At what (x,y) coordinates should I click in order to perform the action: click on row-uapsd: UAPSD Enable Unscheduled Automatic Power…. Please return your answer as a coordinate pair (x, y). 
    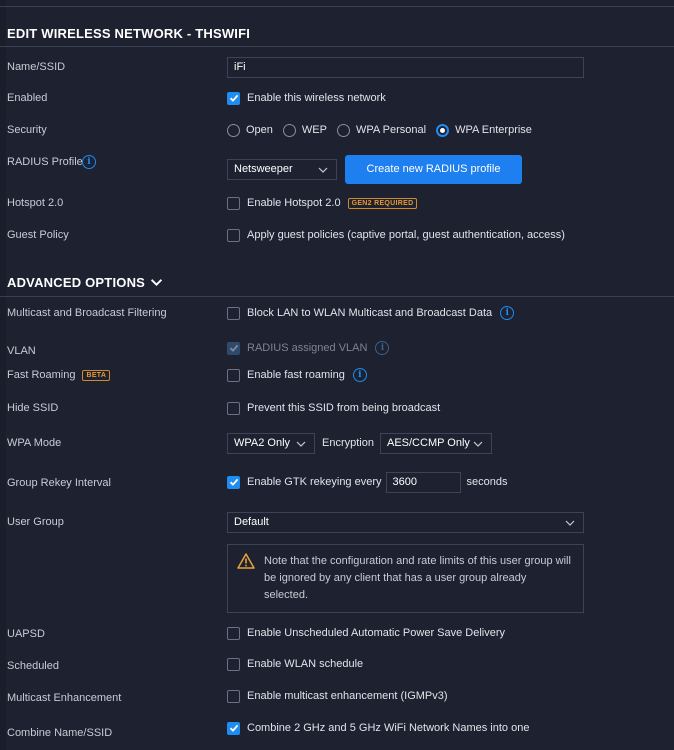
    Looking at the image, I should click on (337, 633).